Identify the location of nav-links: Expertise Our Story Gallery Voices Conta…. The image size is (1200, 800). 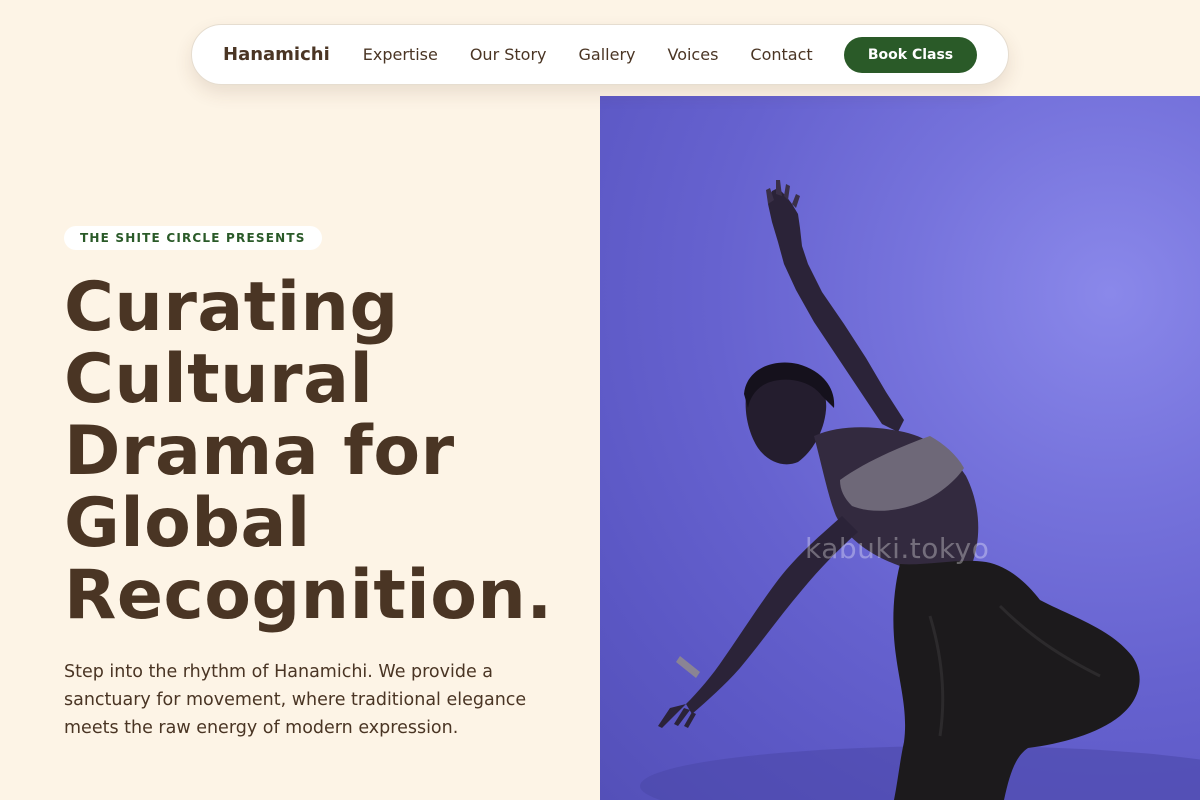
(588, 54).